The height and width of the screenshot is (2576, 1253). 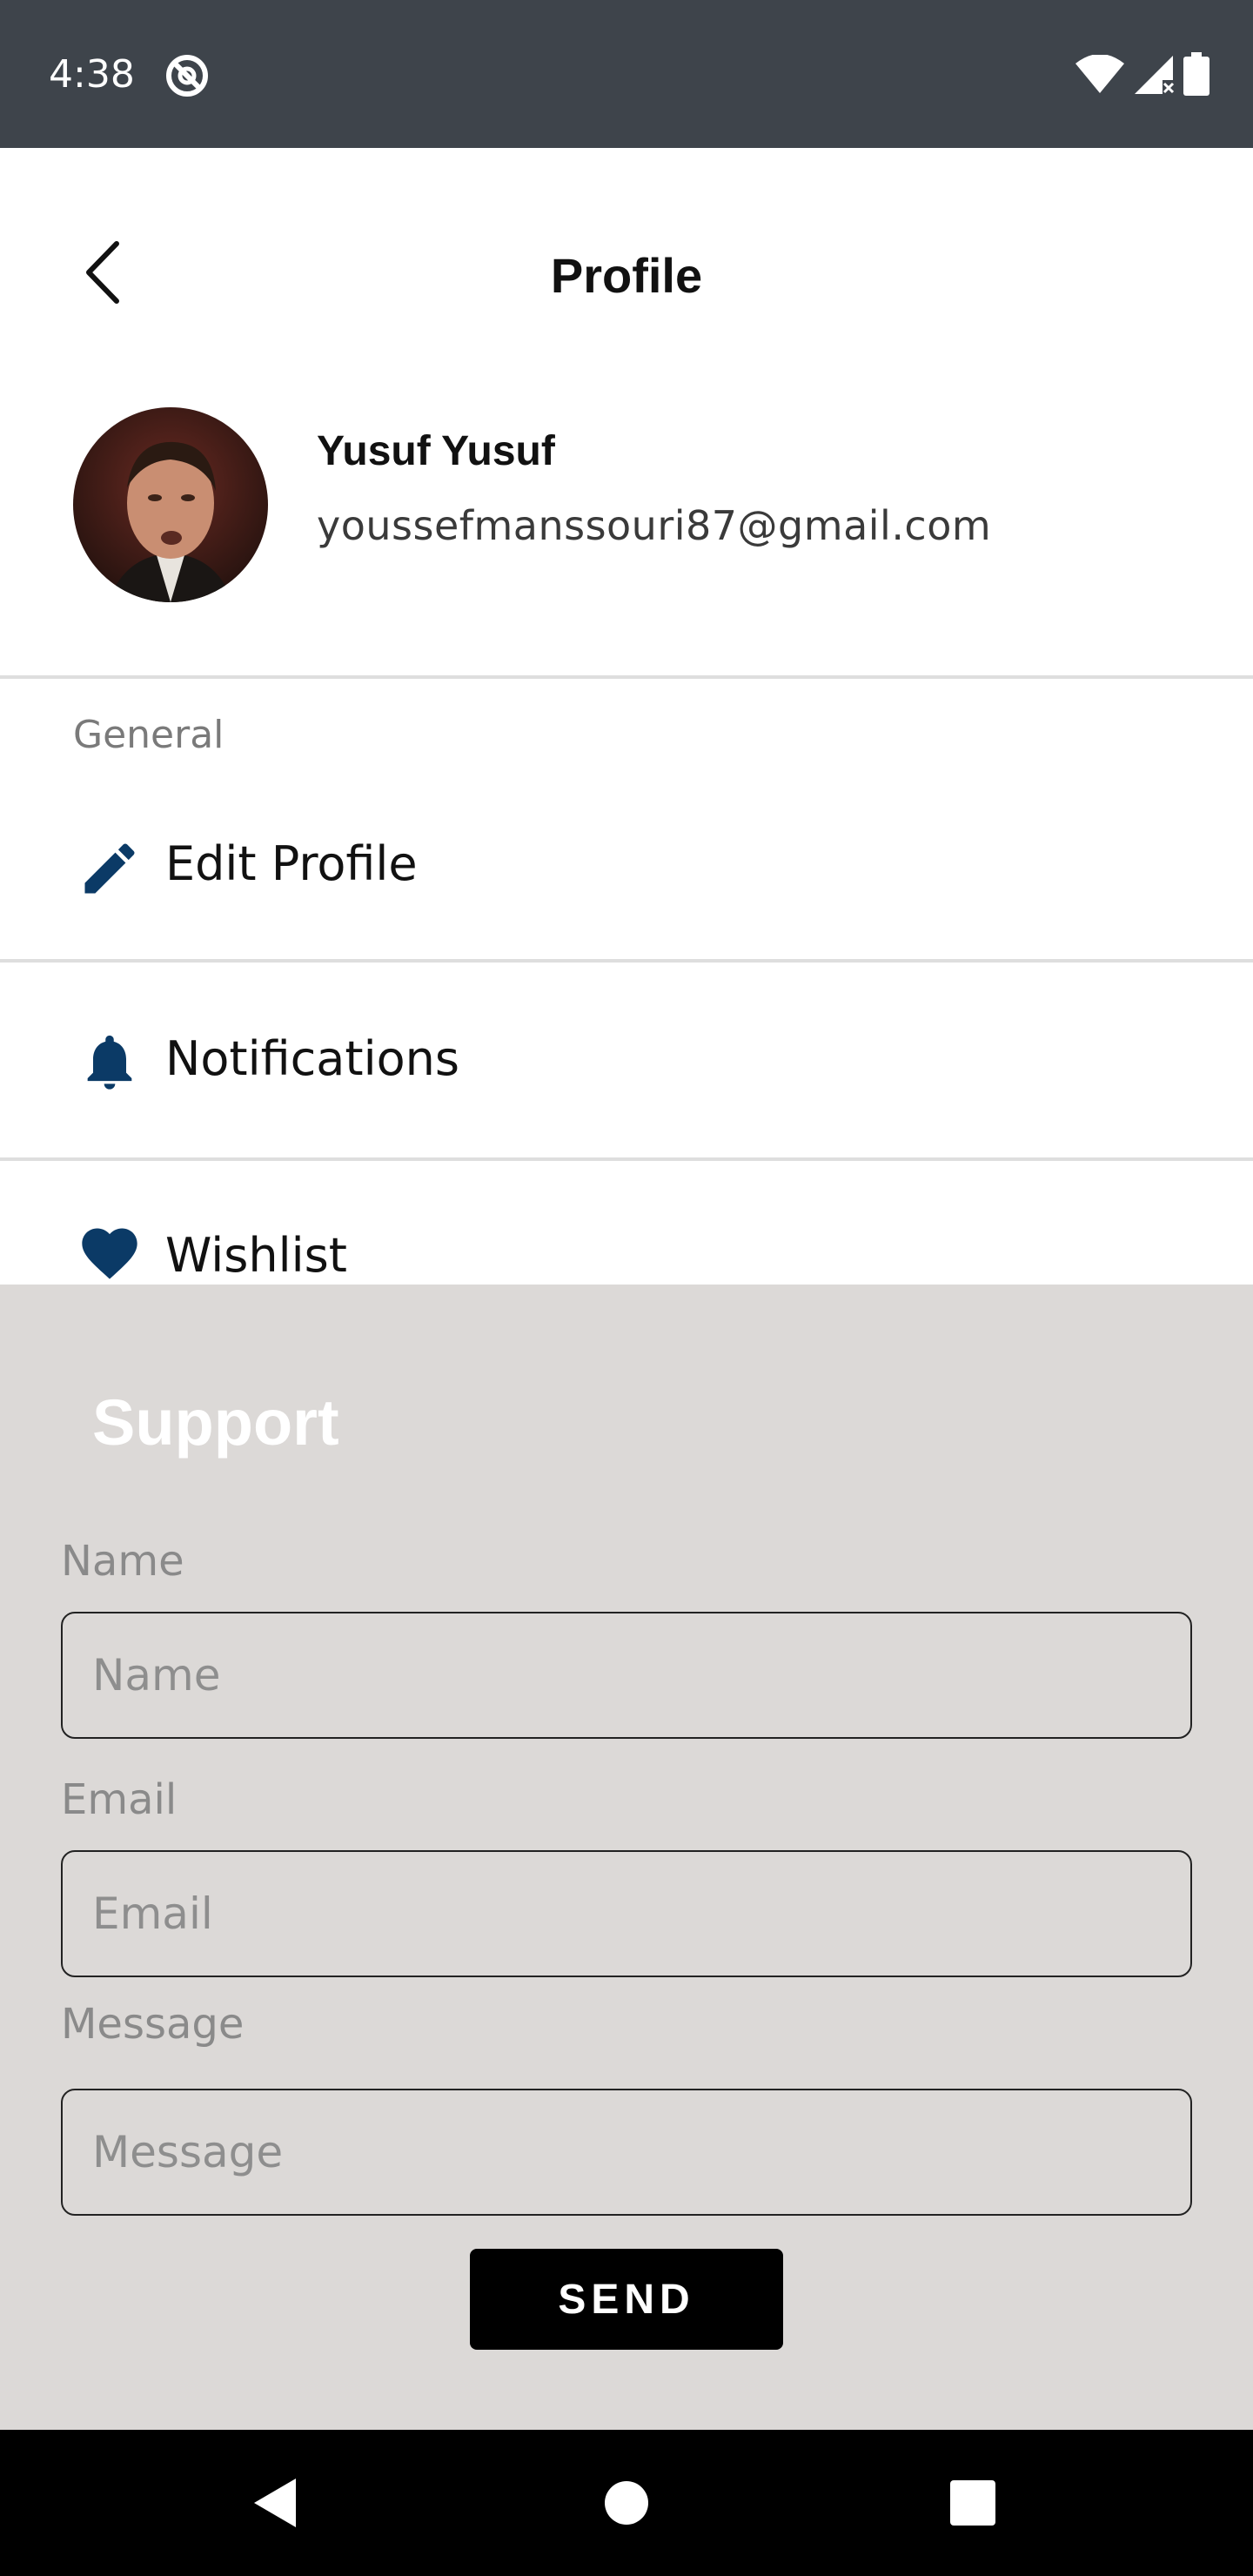 What do you see at coordinates (626, 74) in the screenshot?
I see `status-bar: 4:38` at bounding box center [626, 74].